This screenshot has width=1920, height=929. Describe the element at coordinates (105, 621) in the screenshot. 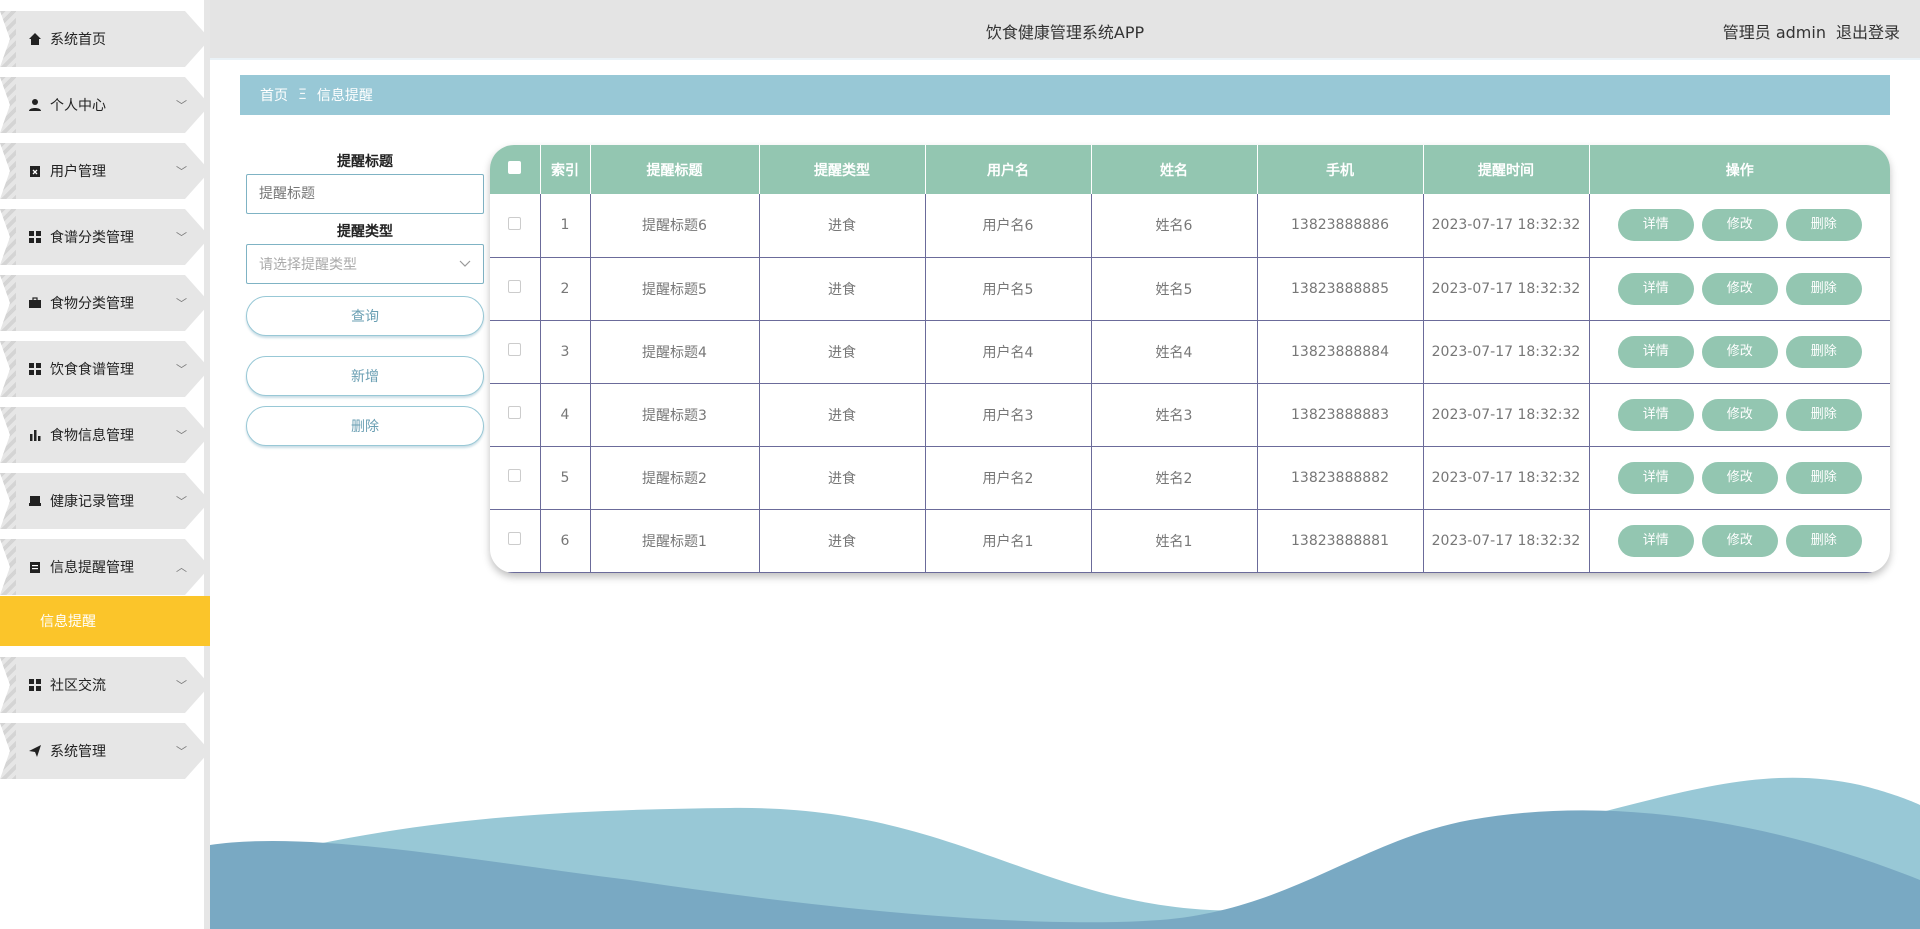

I see `sidebar-subitem-active: 信息提醒` at that location.